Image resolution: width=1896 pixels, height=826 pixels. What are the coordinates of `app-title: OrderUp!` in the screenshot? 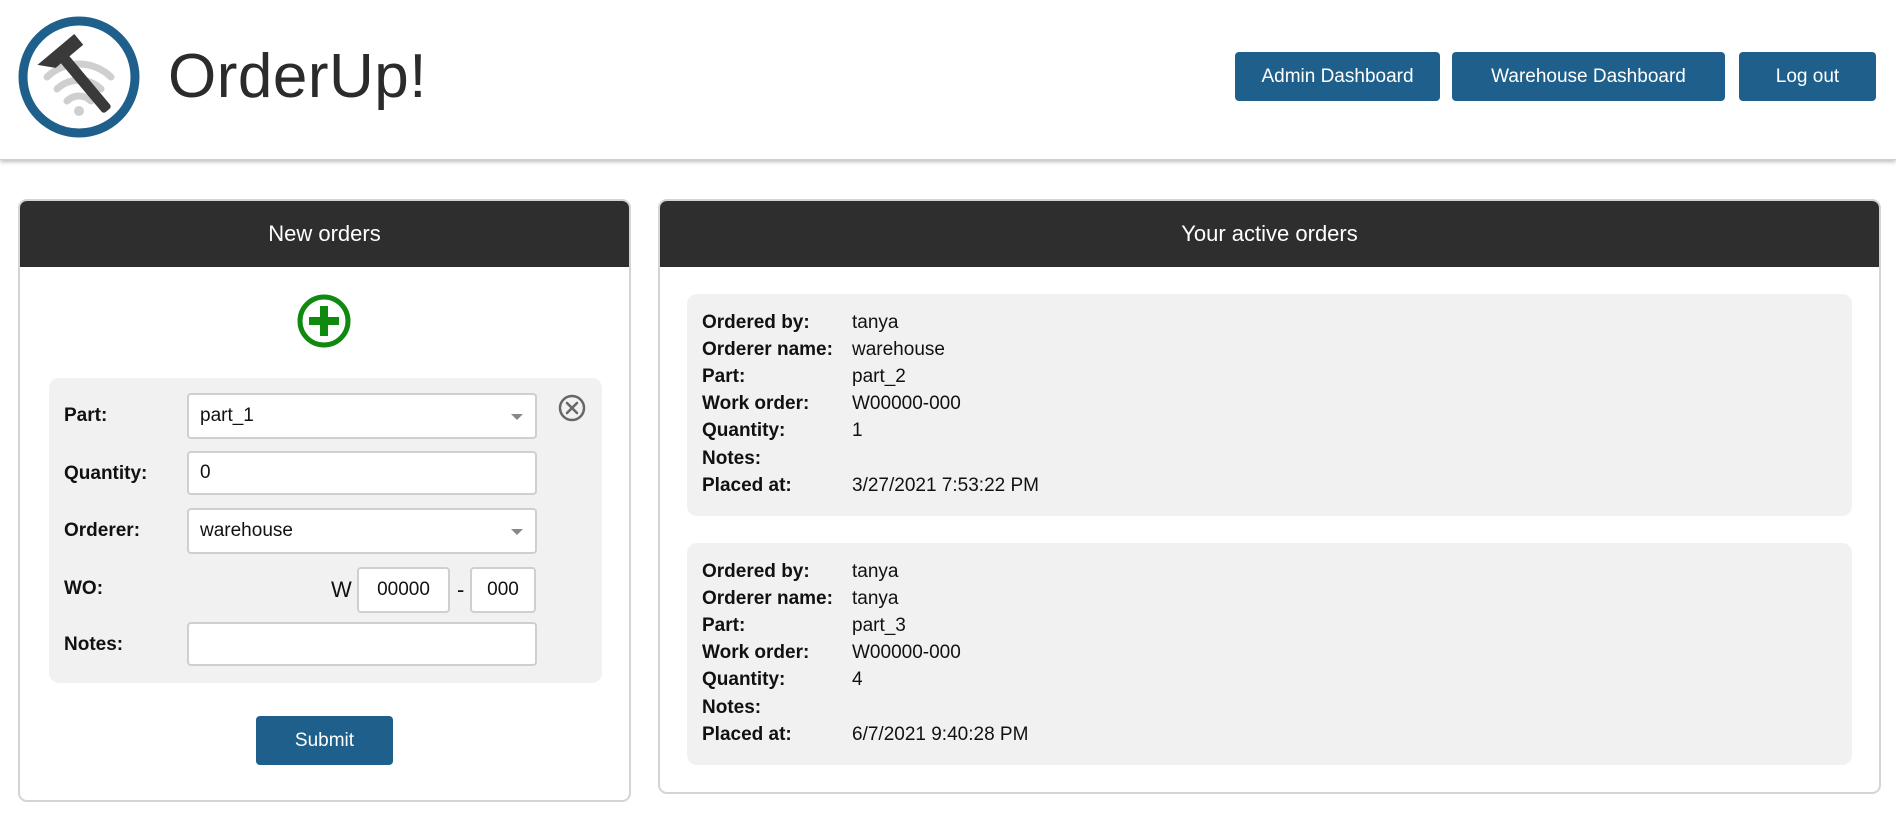 It's located at (297, 76).